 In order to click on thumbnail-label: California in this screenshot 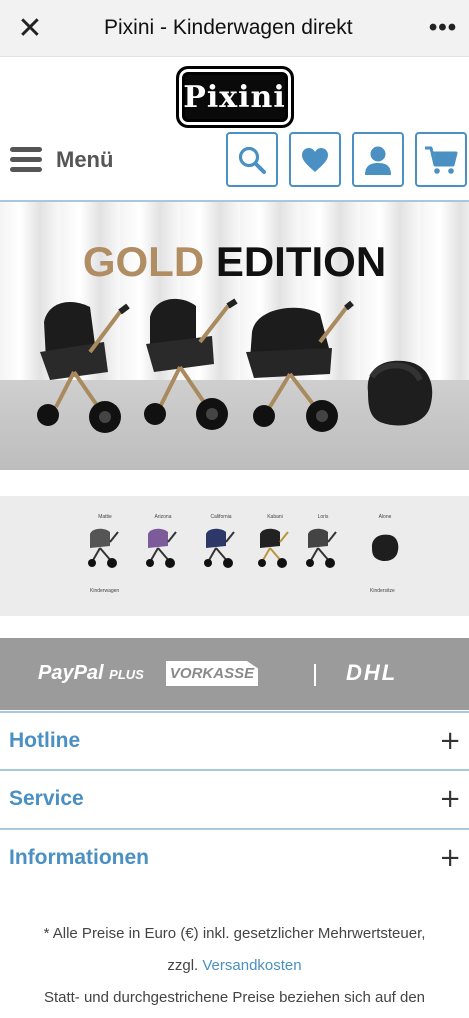, I will do `click(221, 517)`.